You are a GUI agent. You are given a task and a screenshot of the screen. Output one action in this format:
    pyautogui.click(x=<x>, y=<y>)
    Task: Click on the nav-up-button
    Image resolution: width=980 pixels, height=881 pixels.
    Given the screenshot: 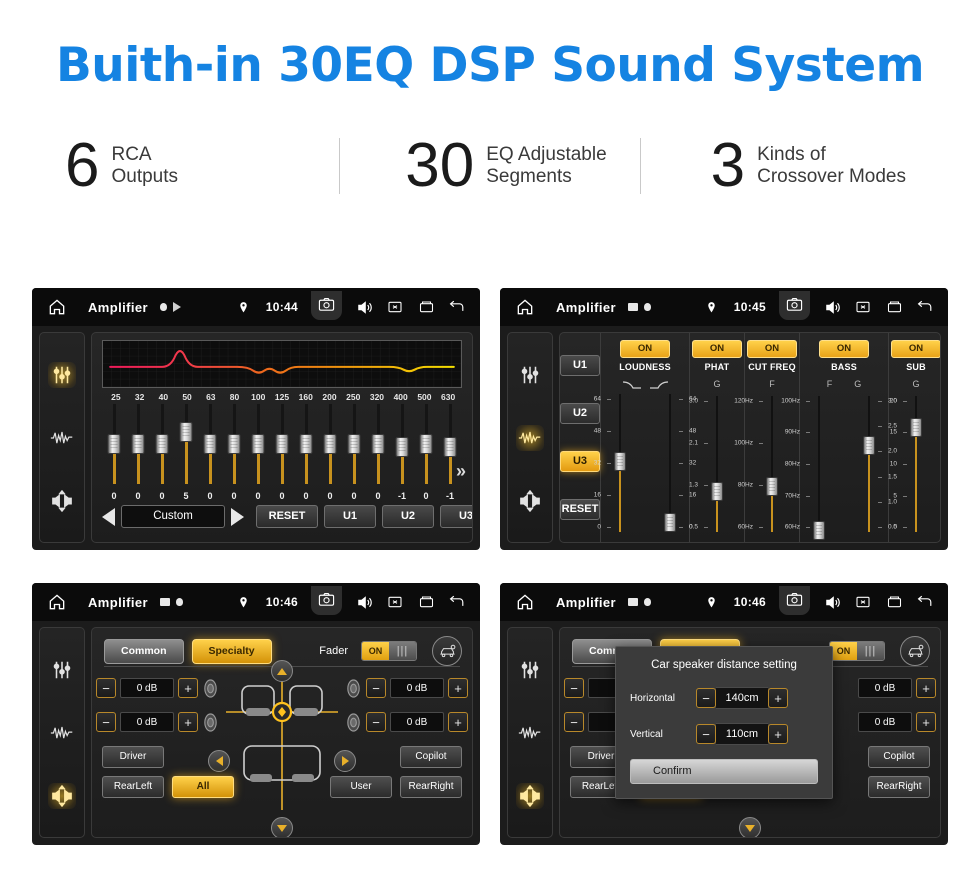 What is the action you would take?
    pyautogui.click(x=282, y=671)
    